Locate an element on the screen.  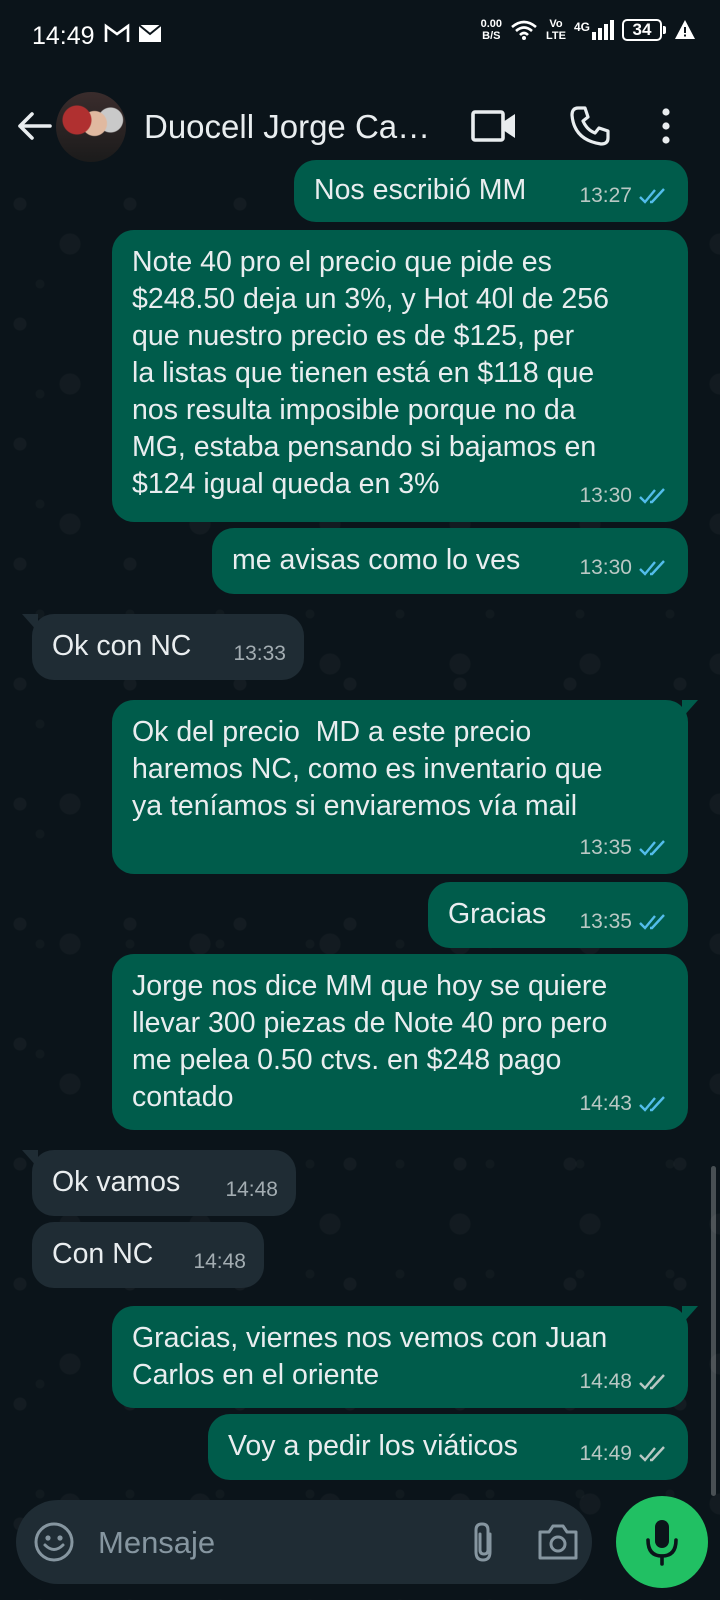
net-speed-unit: B/S is located at coordinates (491, 36).